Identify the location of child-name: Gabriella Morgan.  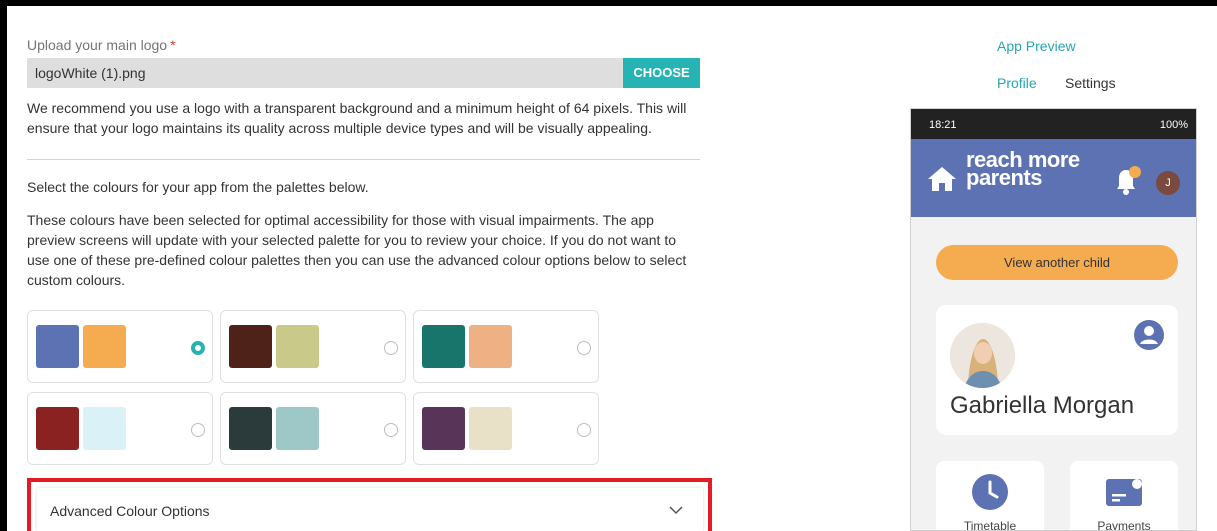
(1042, 405).